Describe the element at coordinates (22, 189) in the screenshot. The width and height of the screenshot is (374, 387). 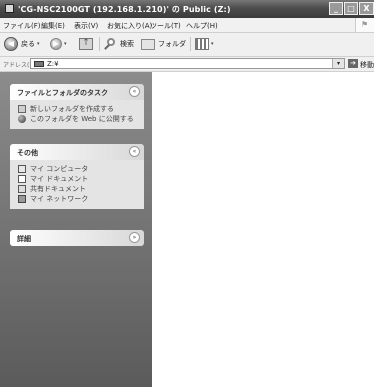
I see `shared-documents-icon` at that location.